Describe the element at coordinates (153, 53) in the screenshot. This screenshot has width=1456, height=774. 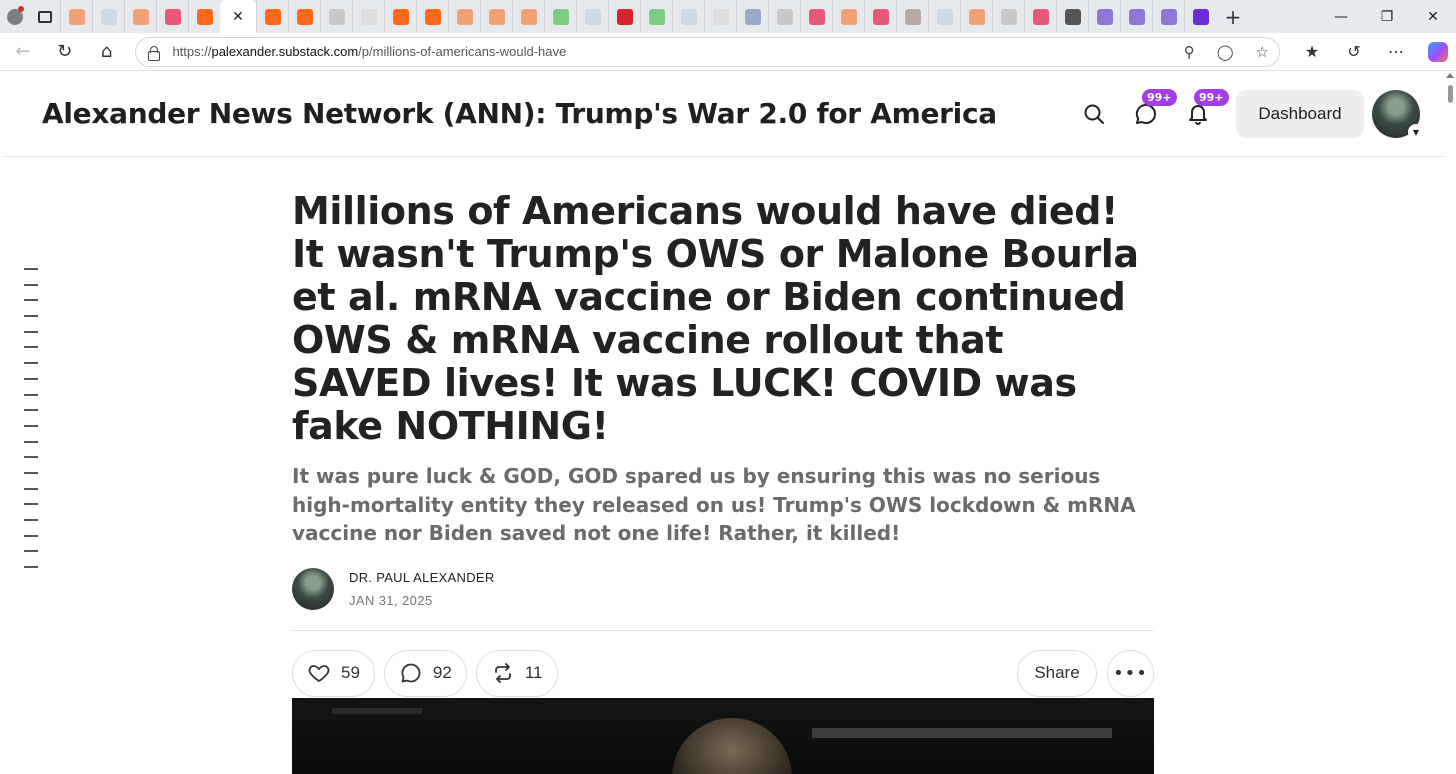
I see `lock-icon` at that location.